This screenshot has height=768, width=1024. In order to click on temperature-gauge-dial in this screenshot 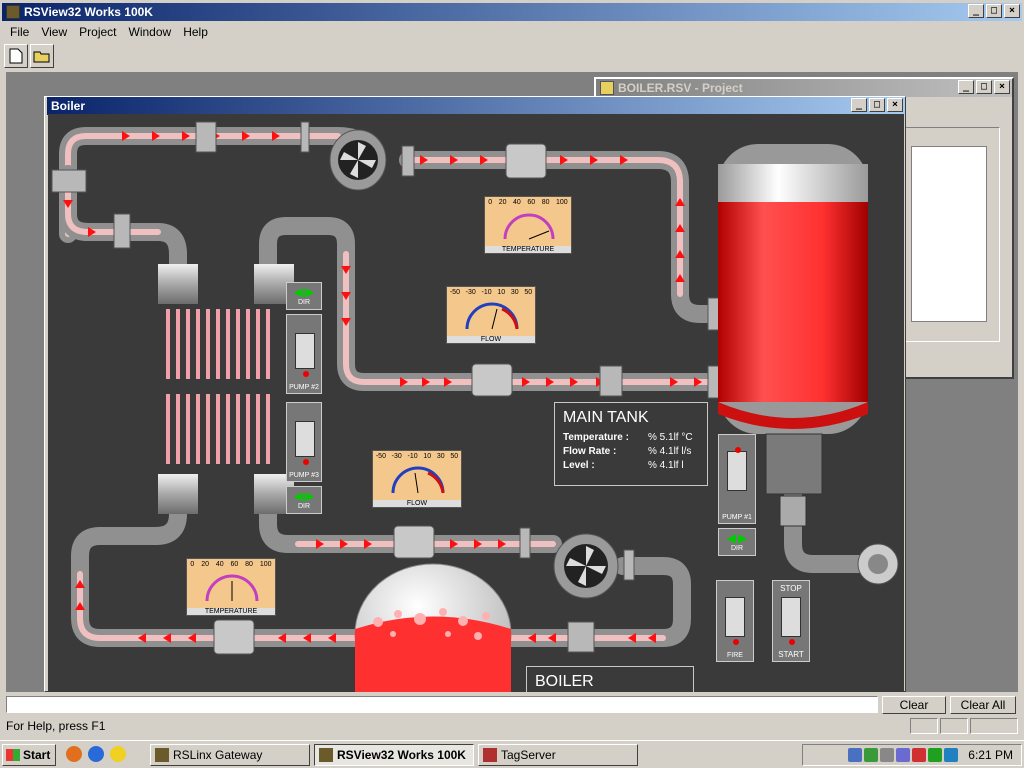, I will do `click(529, 226)`.